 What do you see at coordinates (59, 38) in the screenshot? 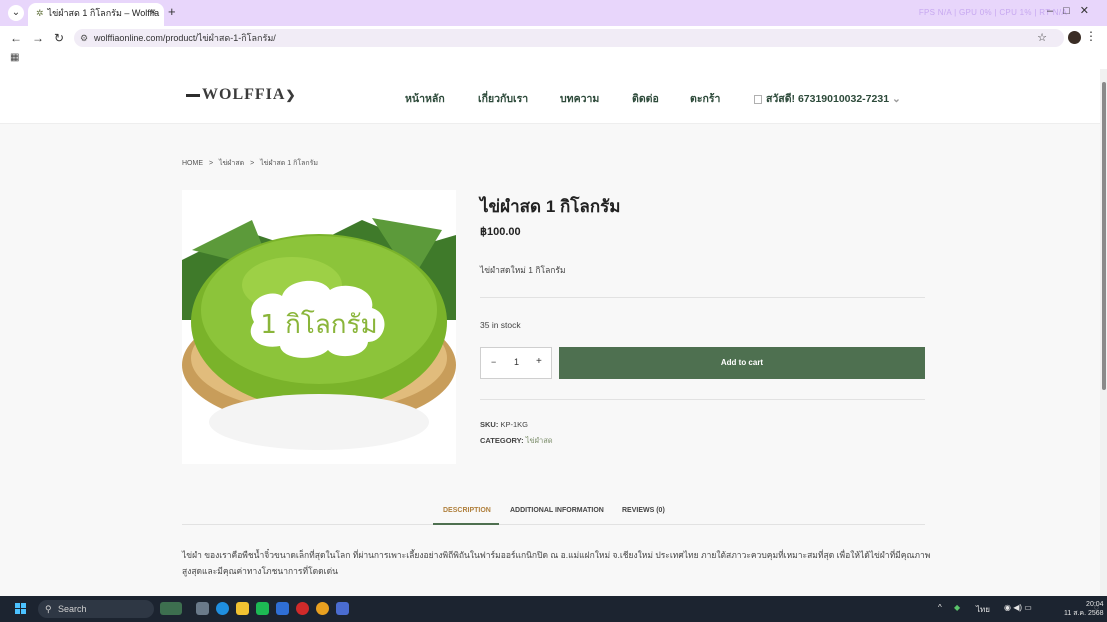
I see `reload-icon: ↻` at bounding box center [59, 38].